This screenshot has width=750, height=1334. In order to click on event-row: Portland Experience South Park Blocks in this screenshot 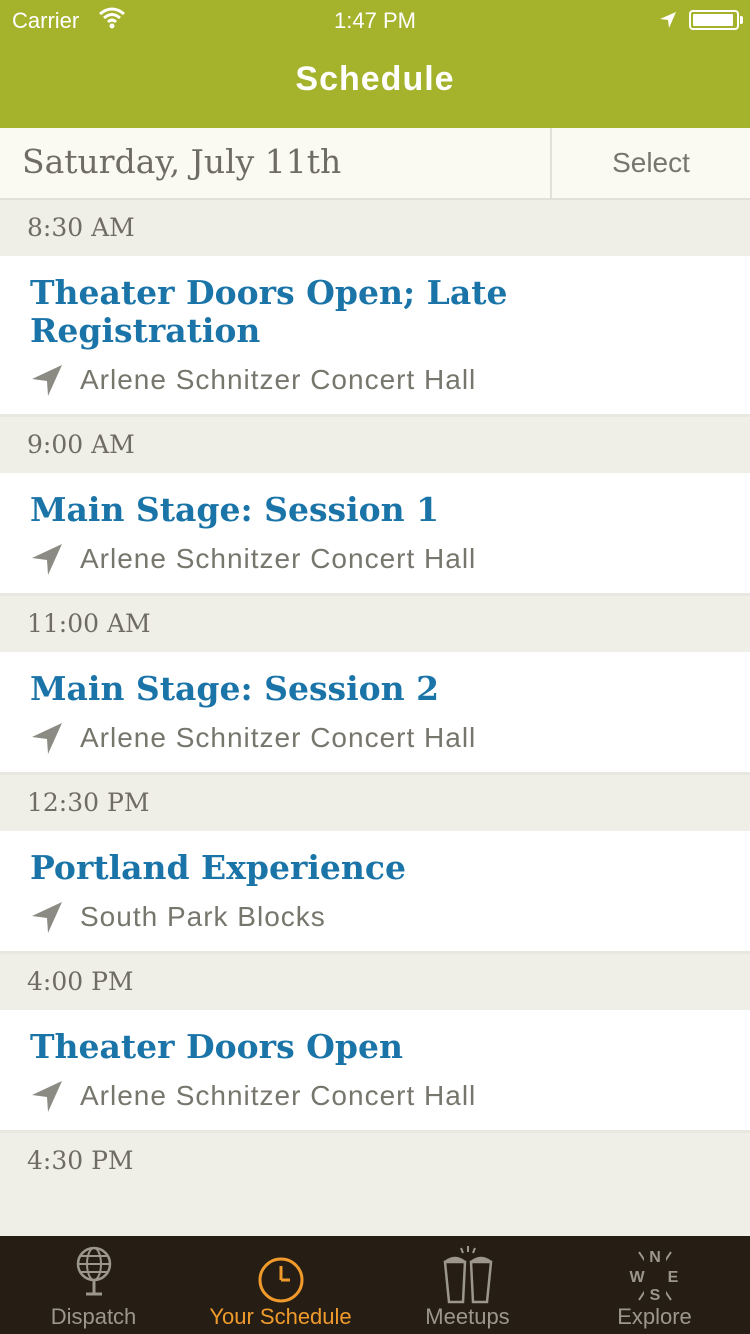, I will do `click(375, 892)`.